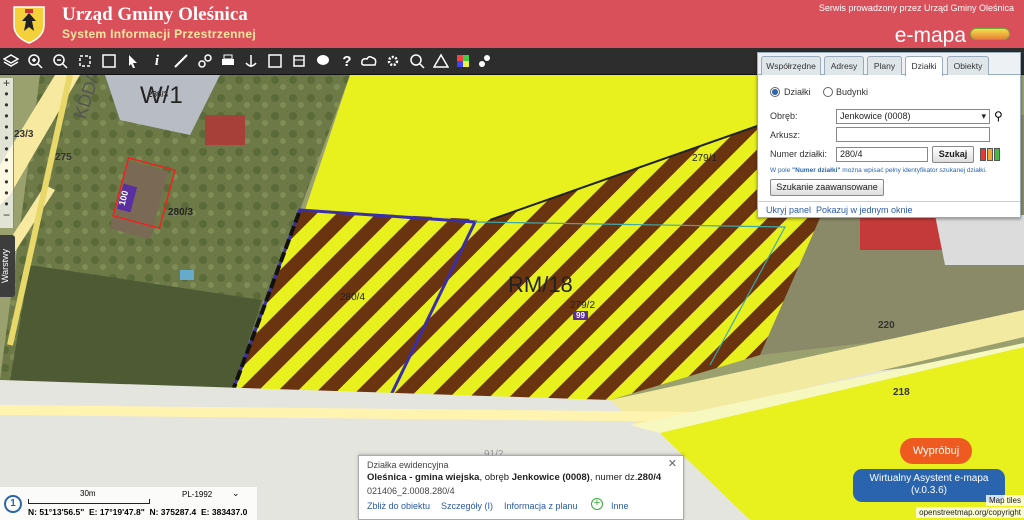 The height and width of the screenshot is (520, 1024). I want to click on color-red-icon, so click(983, 154).